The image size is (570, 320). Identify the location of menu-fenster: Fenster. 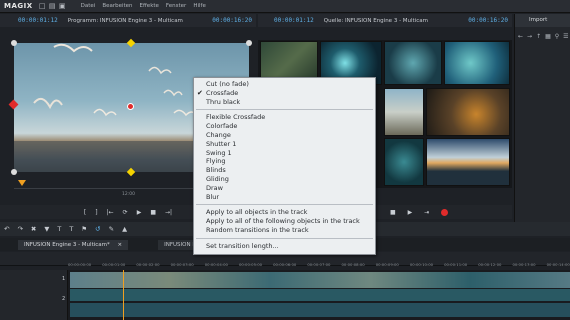
(176, 6).